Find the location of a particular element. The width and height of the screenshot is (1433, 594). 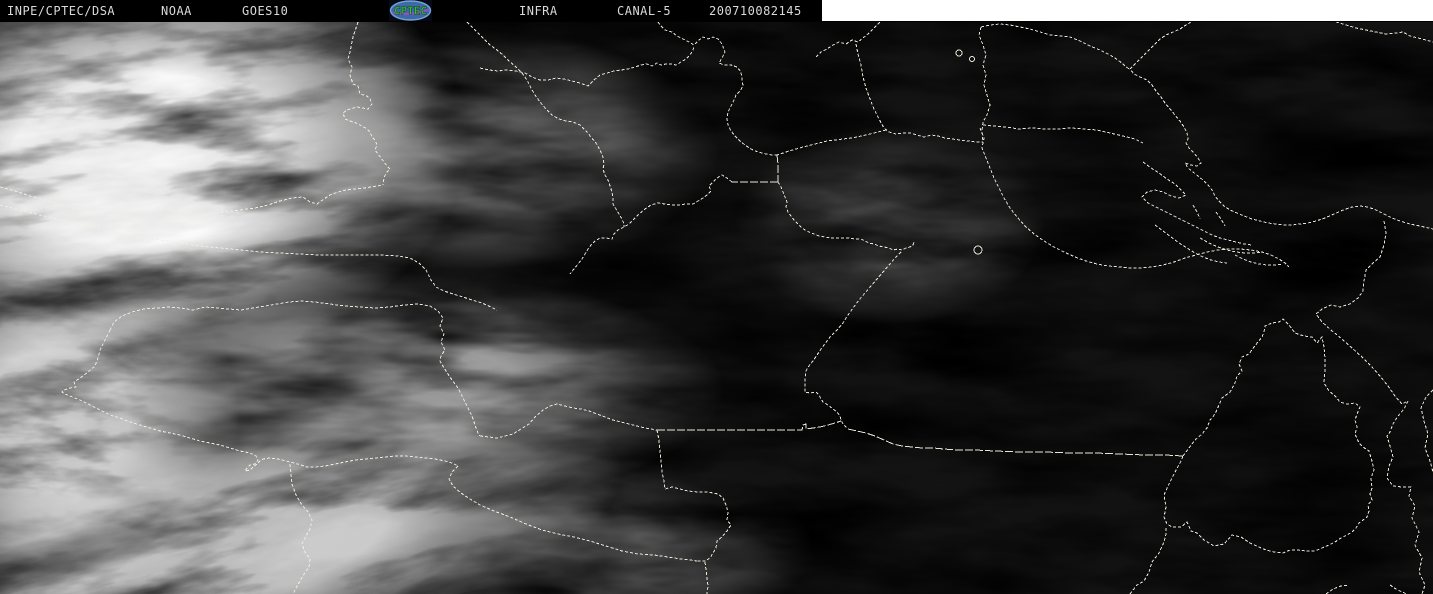

logo-text: CPTEC is located at coordinates (410, 11).